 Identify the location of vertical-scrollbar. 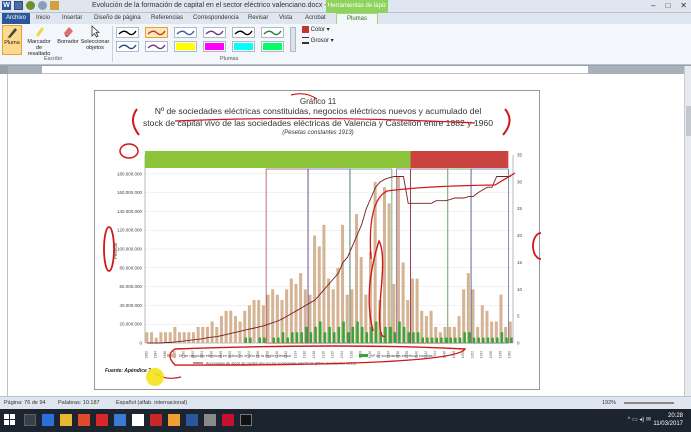
(687, 231).